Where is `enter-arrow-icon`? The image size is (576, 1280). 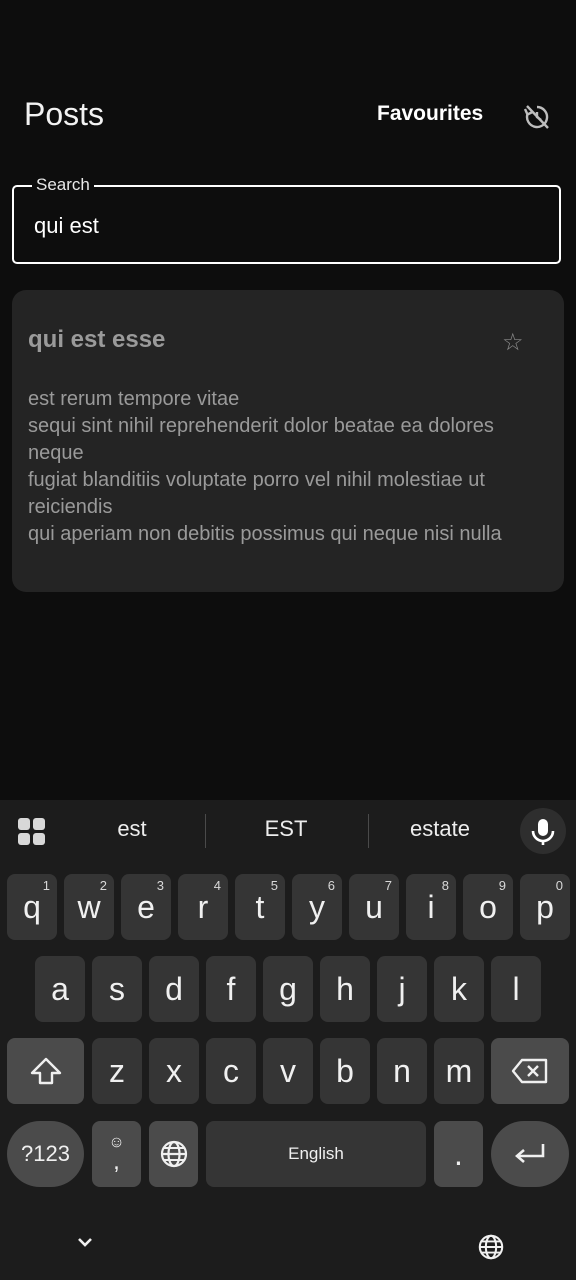
enter-arrow-icon is located at coordinates (530, 1153).